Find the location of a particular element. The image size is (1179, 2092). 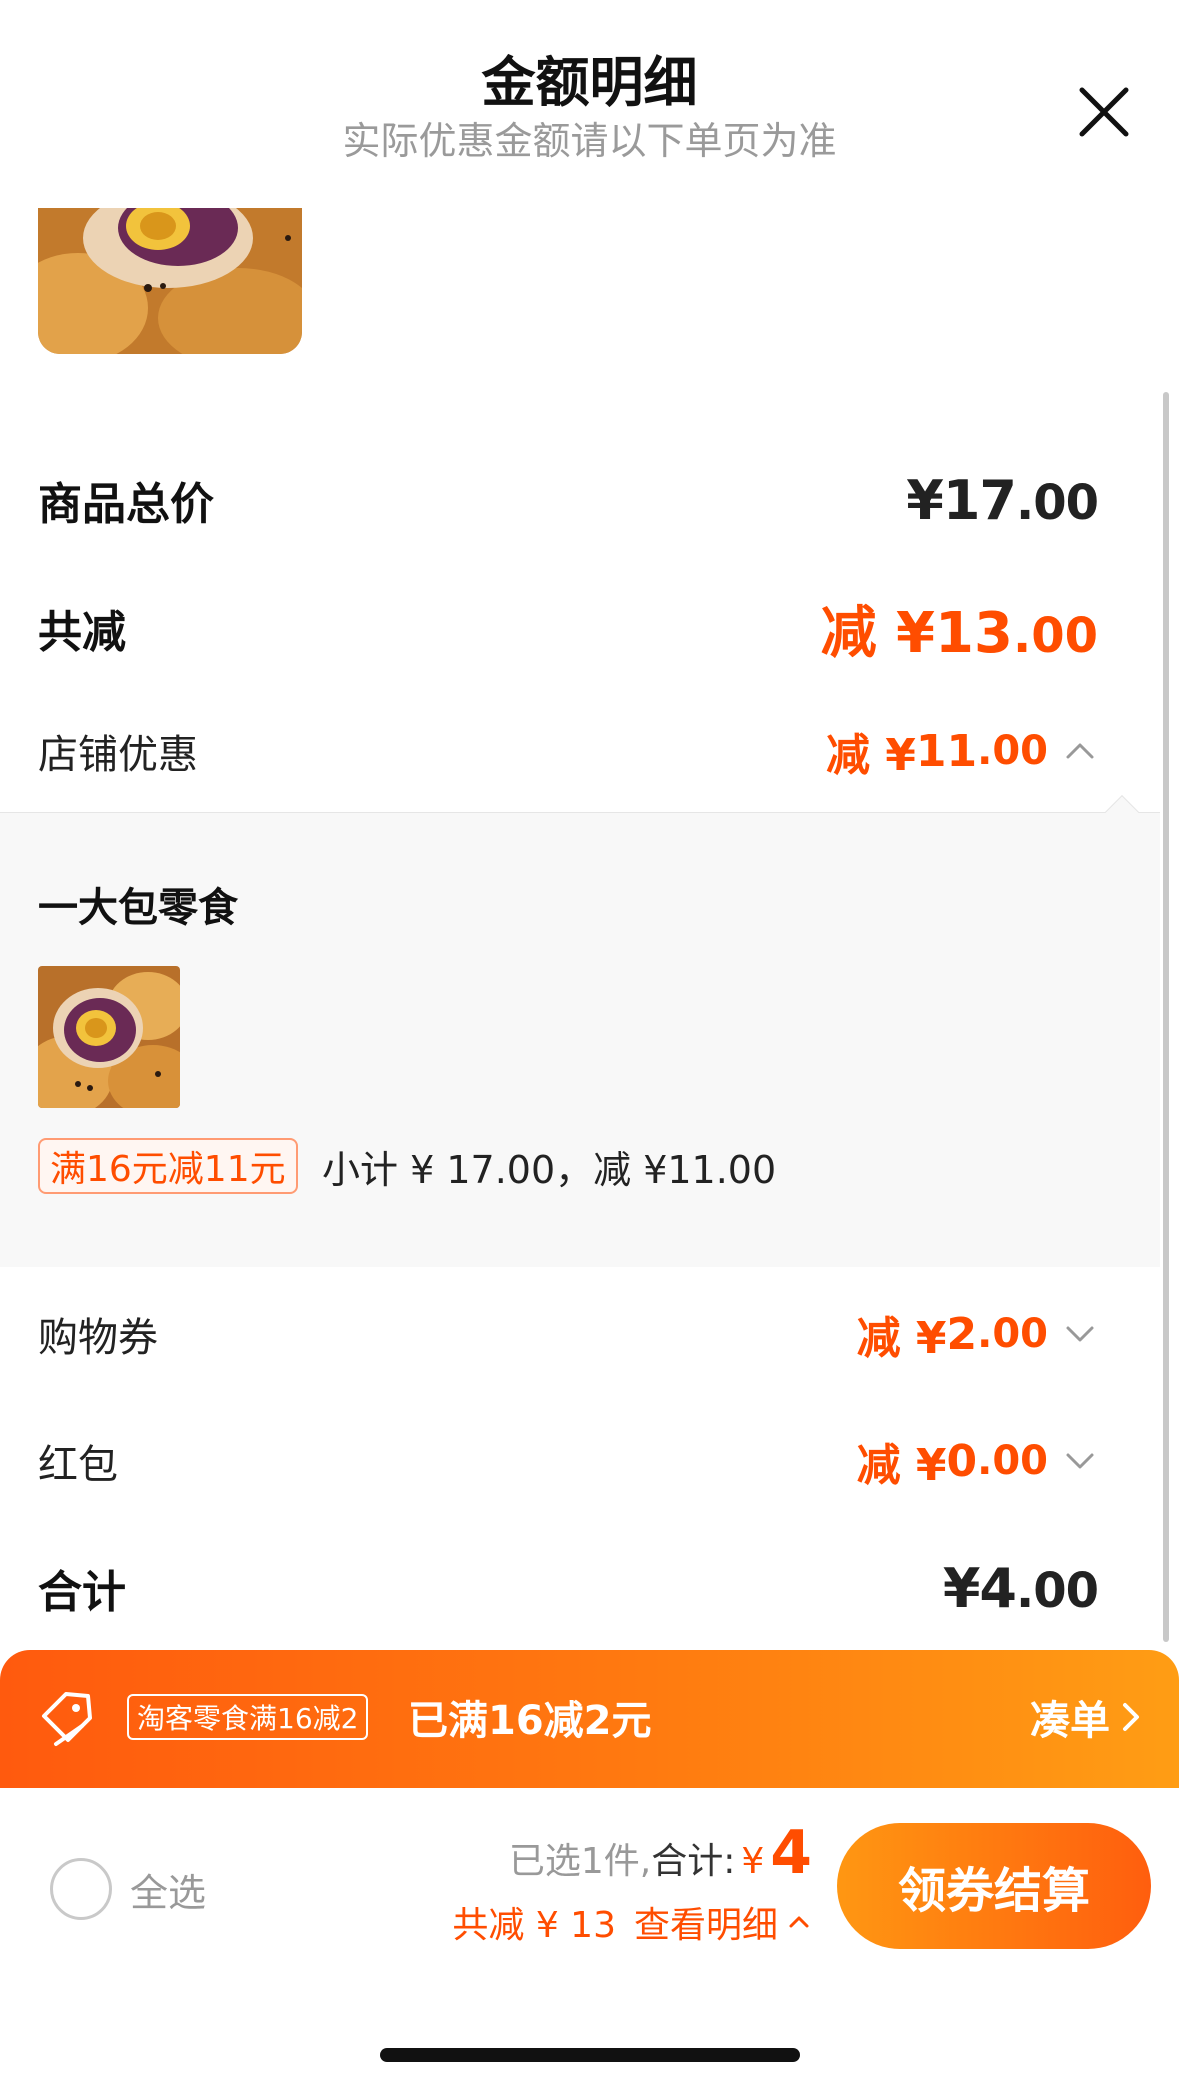

yen-symbol: ¥ is located at coordinates (753, 1861).